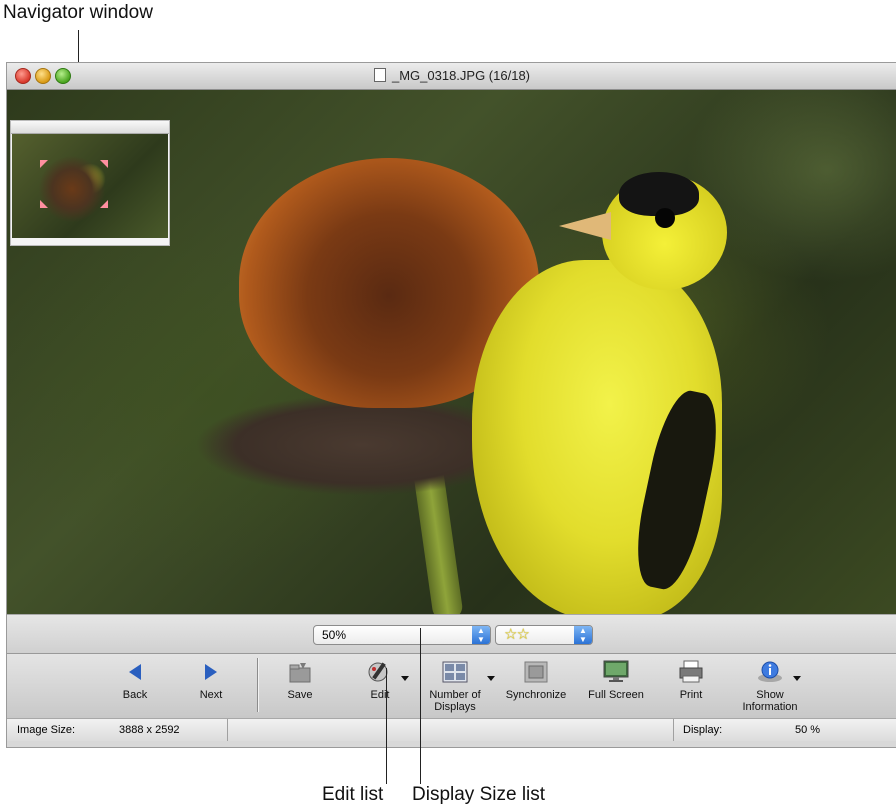  I want to click on show-information-label: Show Information, so click(770, 701).